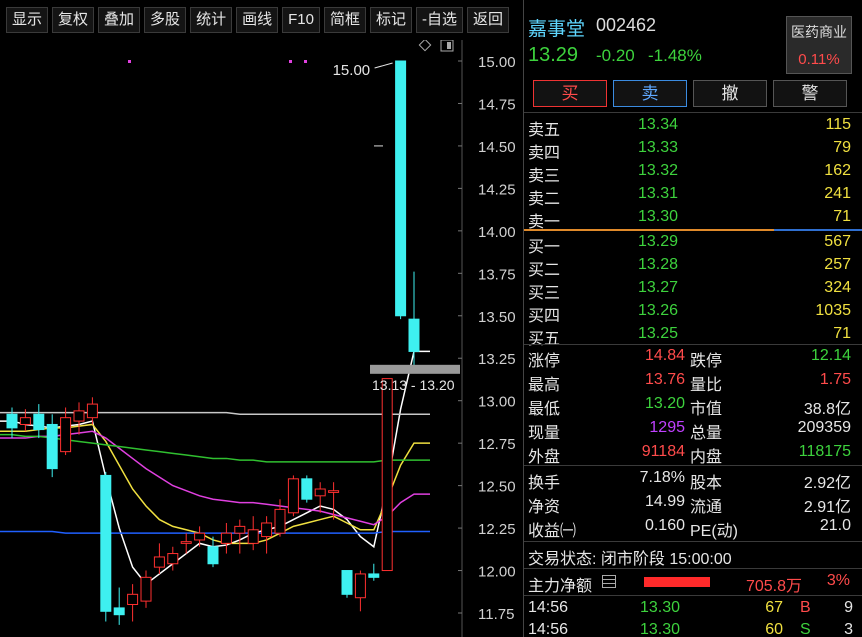  What do you see at coordinates (848, 607) in the screenshot?
I see `tick-count: 9` at bounding box center [848, 607].